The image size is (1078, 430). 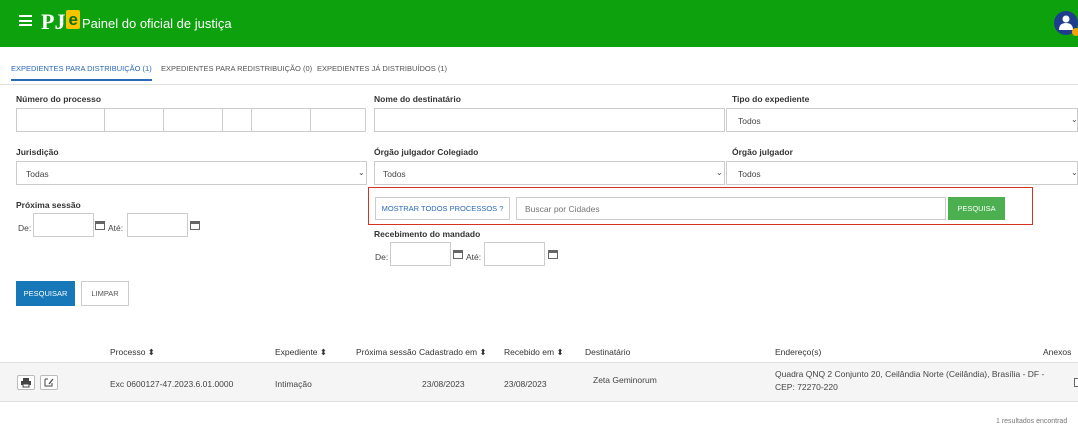 What do you see at coordinates (749, 121) in the screenshot?
I see `tipo-expediente-value: Todos` at bounding box center [749, 121].